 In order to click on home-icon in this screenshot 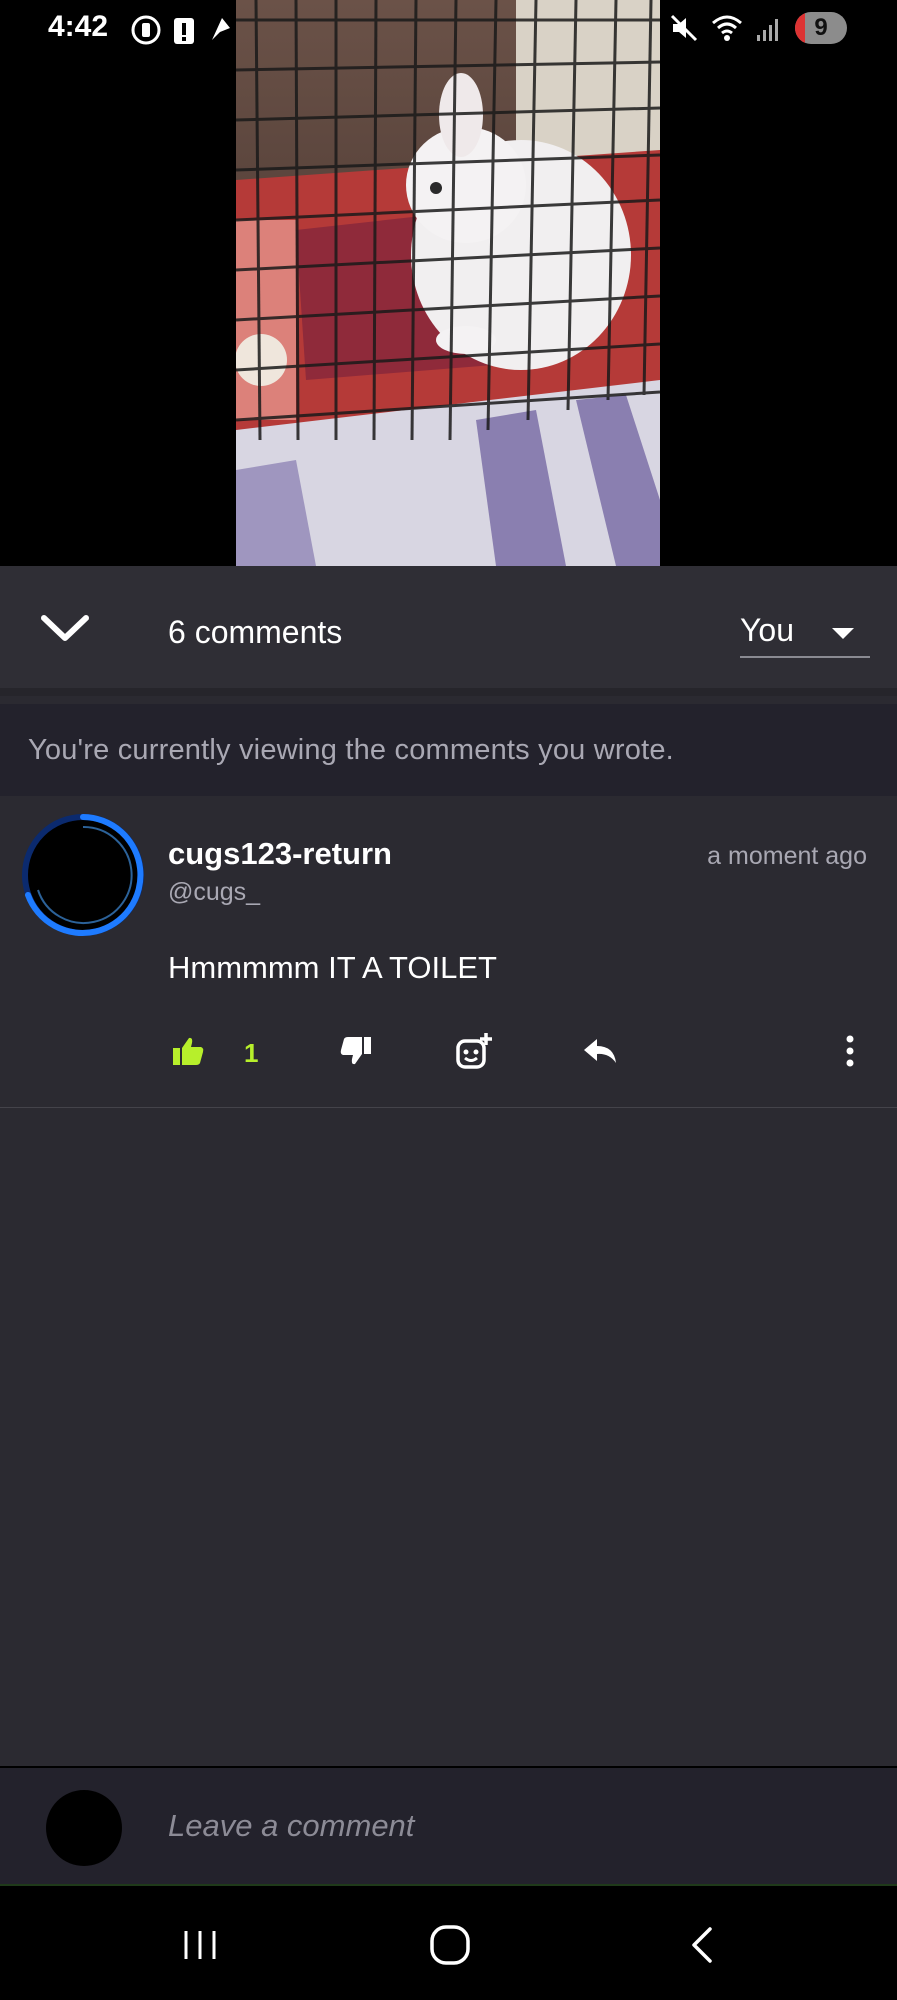, I will do `click(450, 1945)`.